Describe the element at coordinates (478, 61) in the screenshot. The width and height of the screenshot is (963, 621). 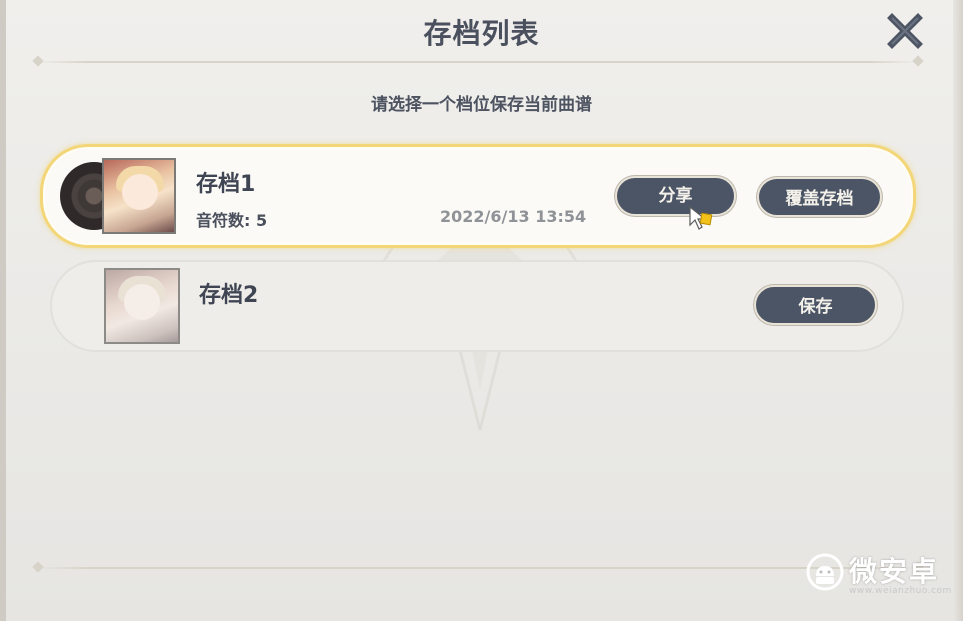
I see `top-divider` at that location.